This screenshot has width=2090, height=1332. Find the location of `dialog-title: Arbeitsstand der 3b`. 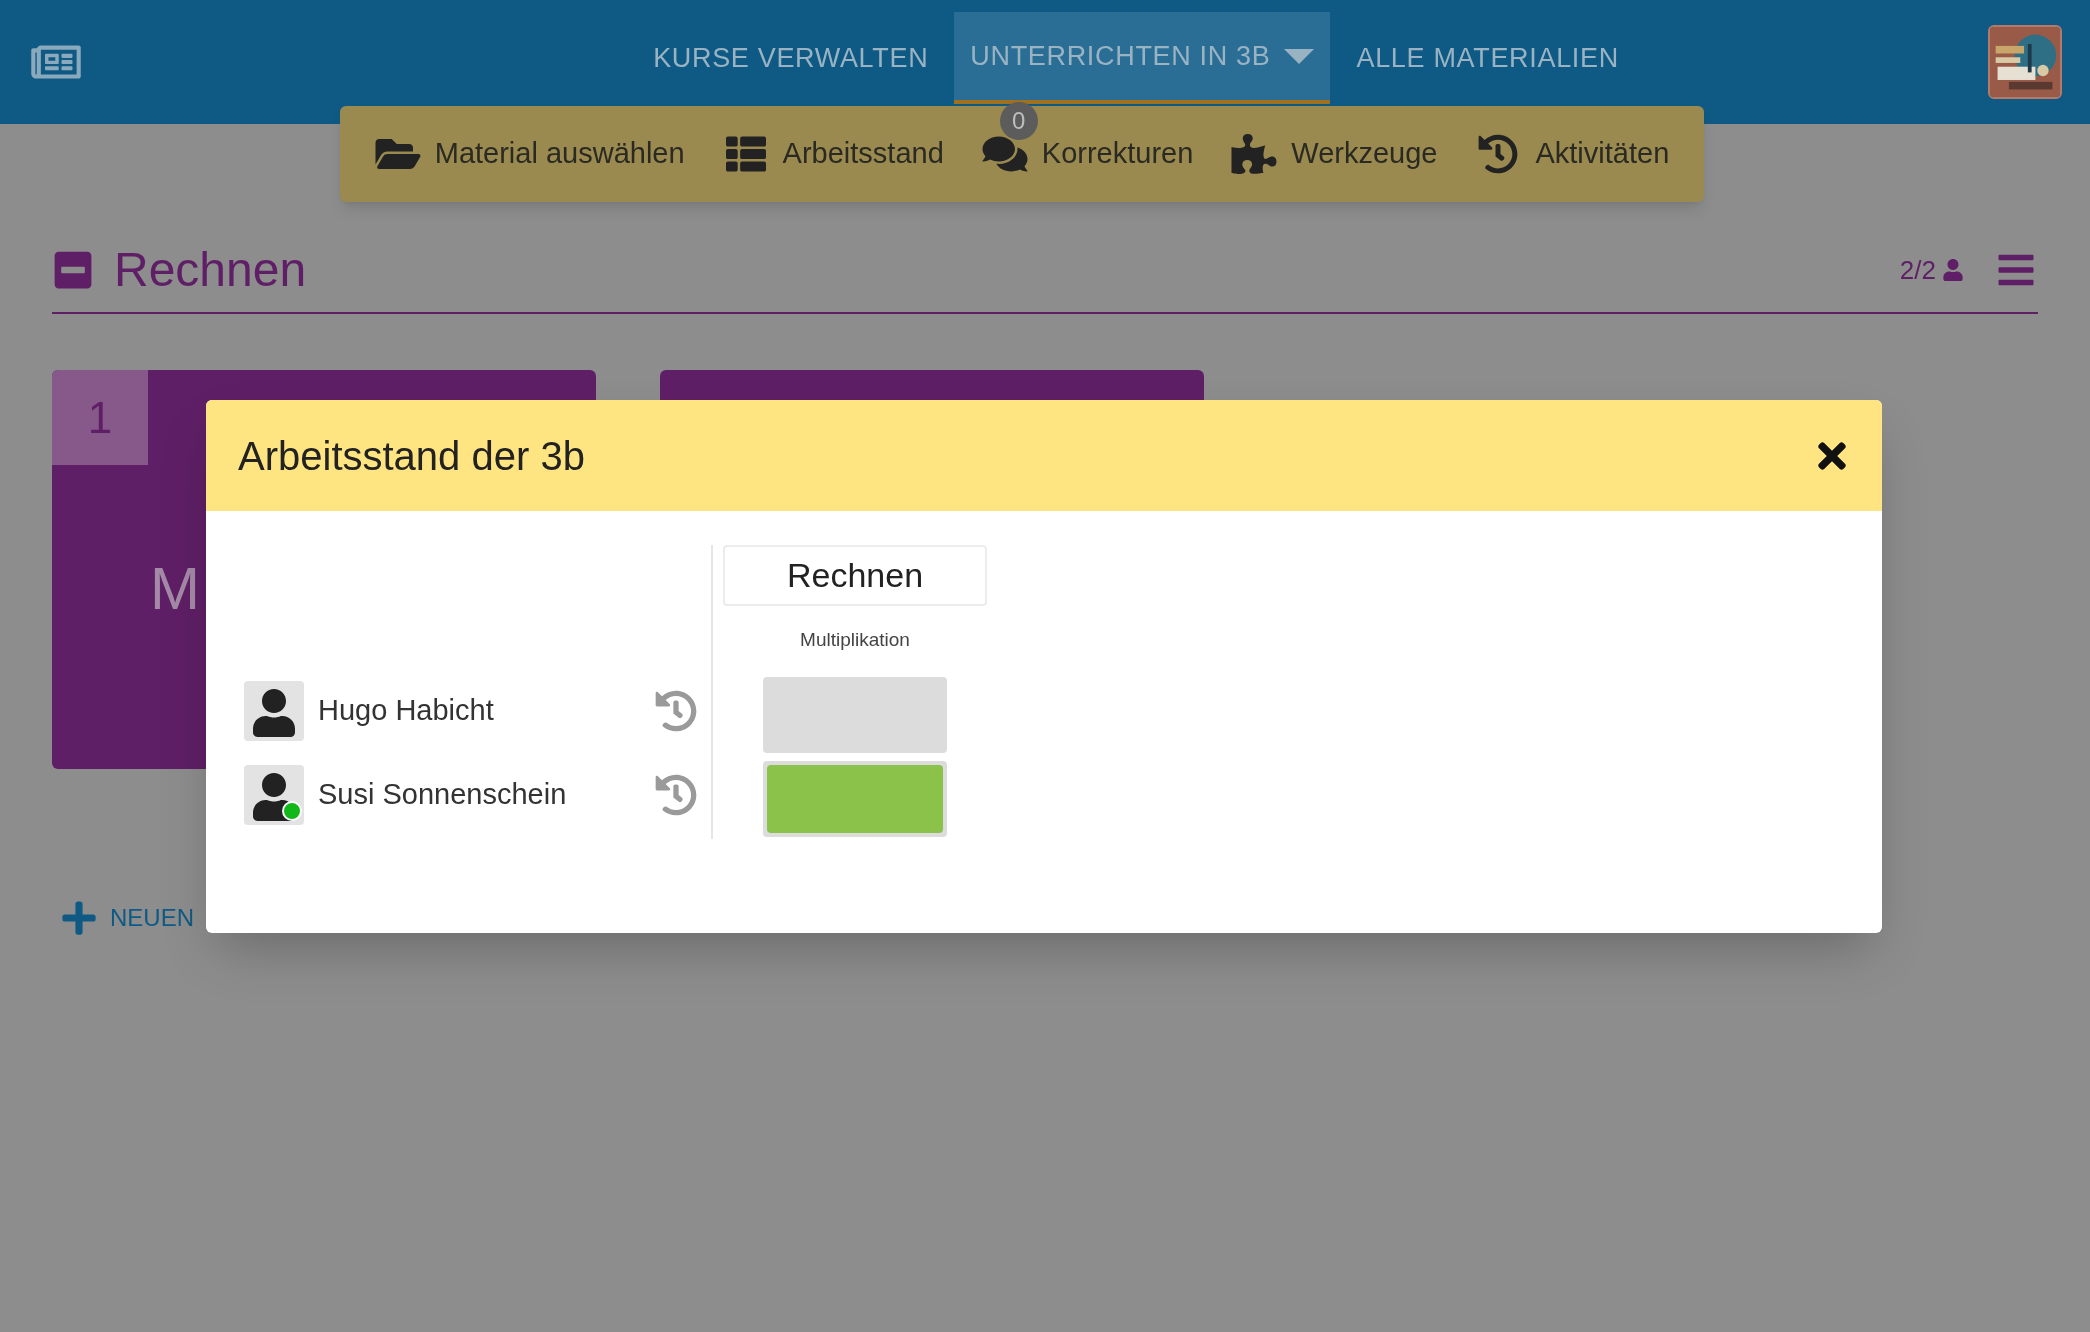

dialog-title: Arbeitsstand der 3b is located at coordinates (411, 456).